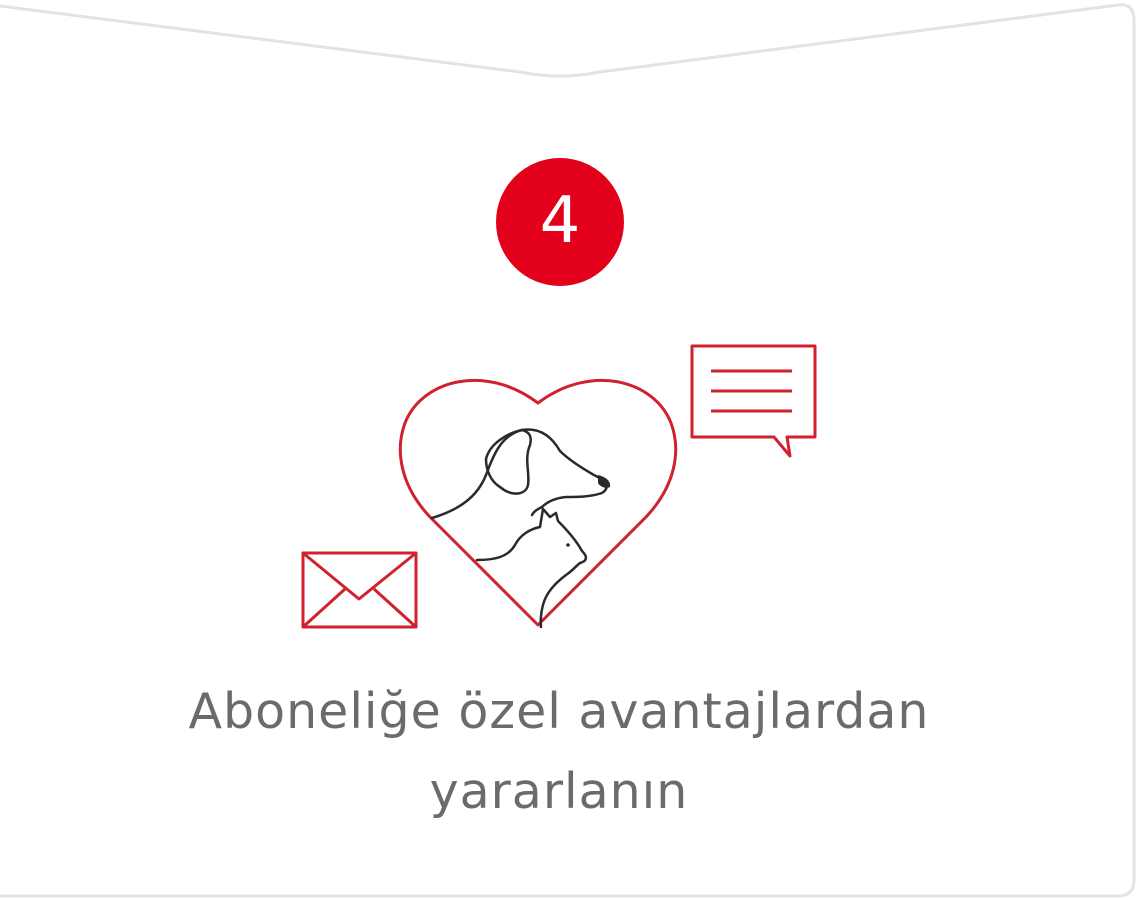 The height and width of the screenshot is (900, 1138). Describe the element at coordinates (538, 504) in the screenshot. I see `heart-with-dog-and-cat-icon` at that location.